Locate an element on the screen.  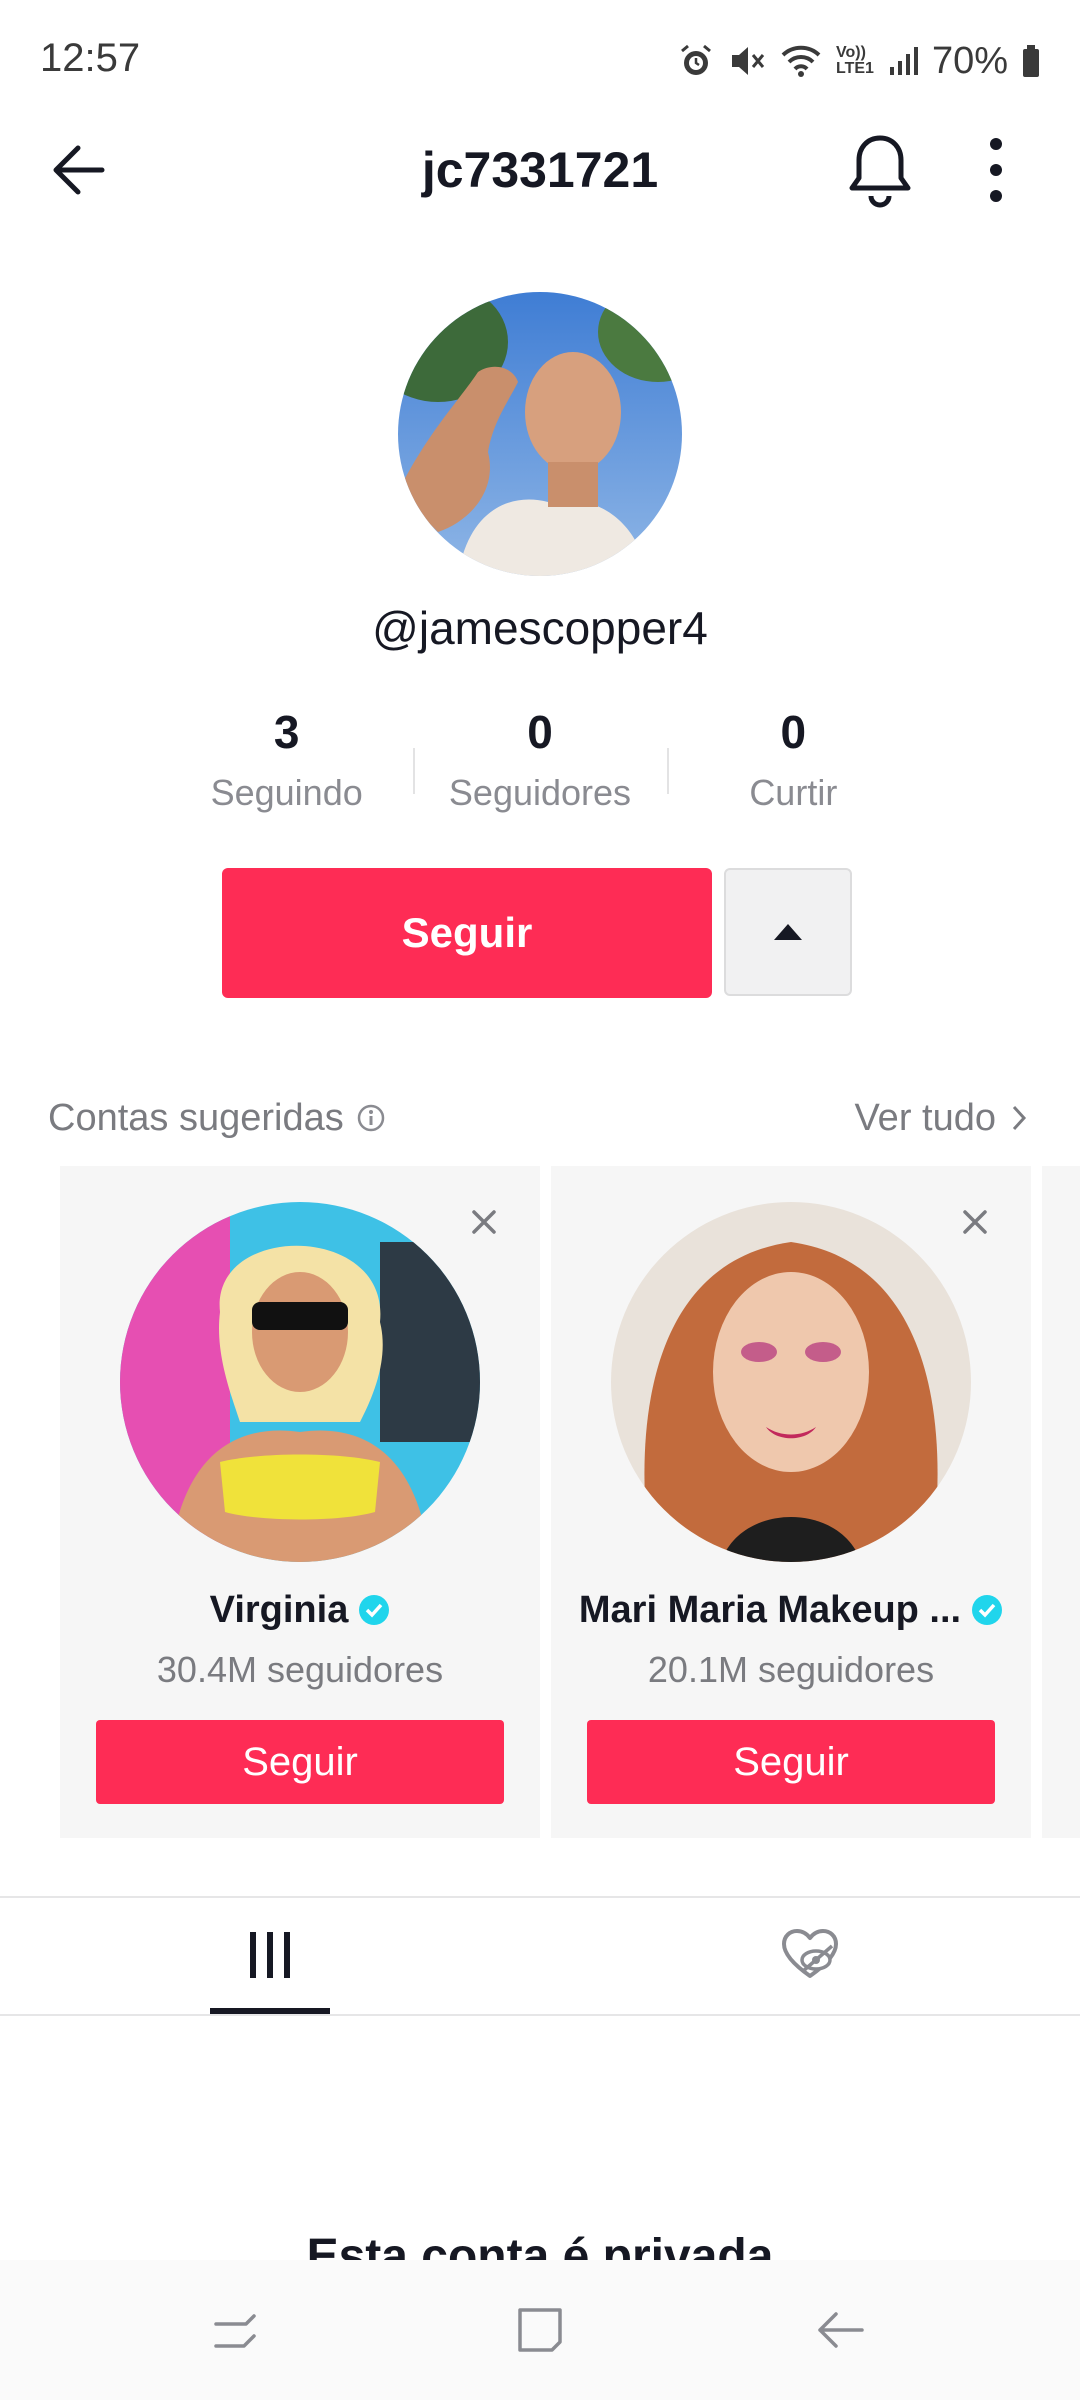
profile-stats: 3 Seguindo 0 Seguidores 0 Curtir is located at coordinates (540, 765).